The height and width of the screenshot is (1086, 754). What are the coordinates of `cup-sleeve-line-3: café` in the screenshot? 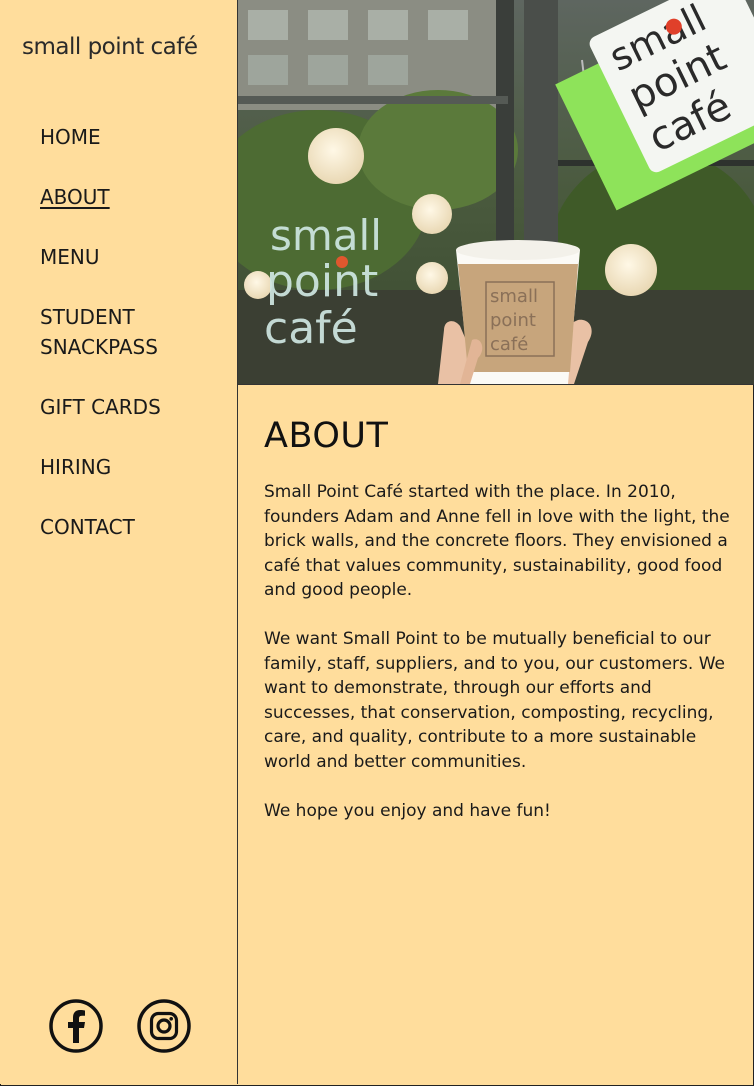 It's located at (509, 344).